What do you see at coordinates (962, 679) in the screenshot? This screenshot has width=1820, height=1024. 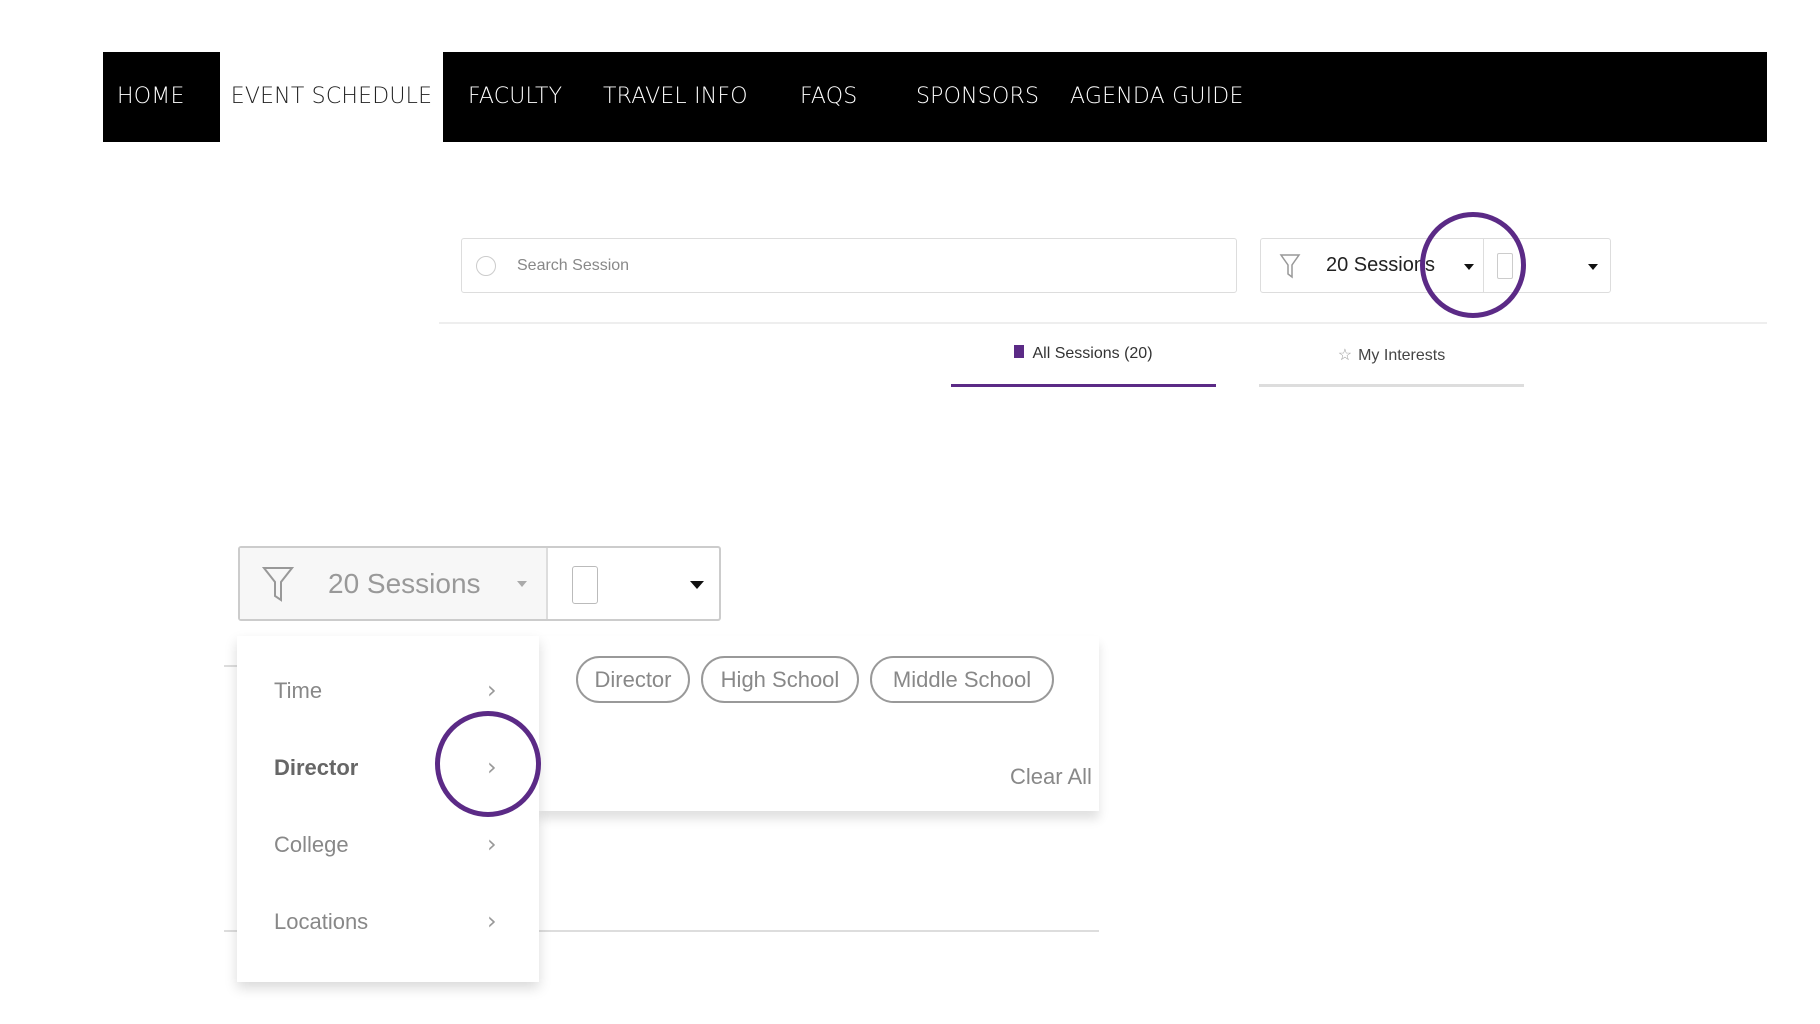 I see `chip-middle-school: Middle School` at bounding box center [962, 679].